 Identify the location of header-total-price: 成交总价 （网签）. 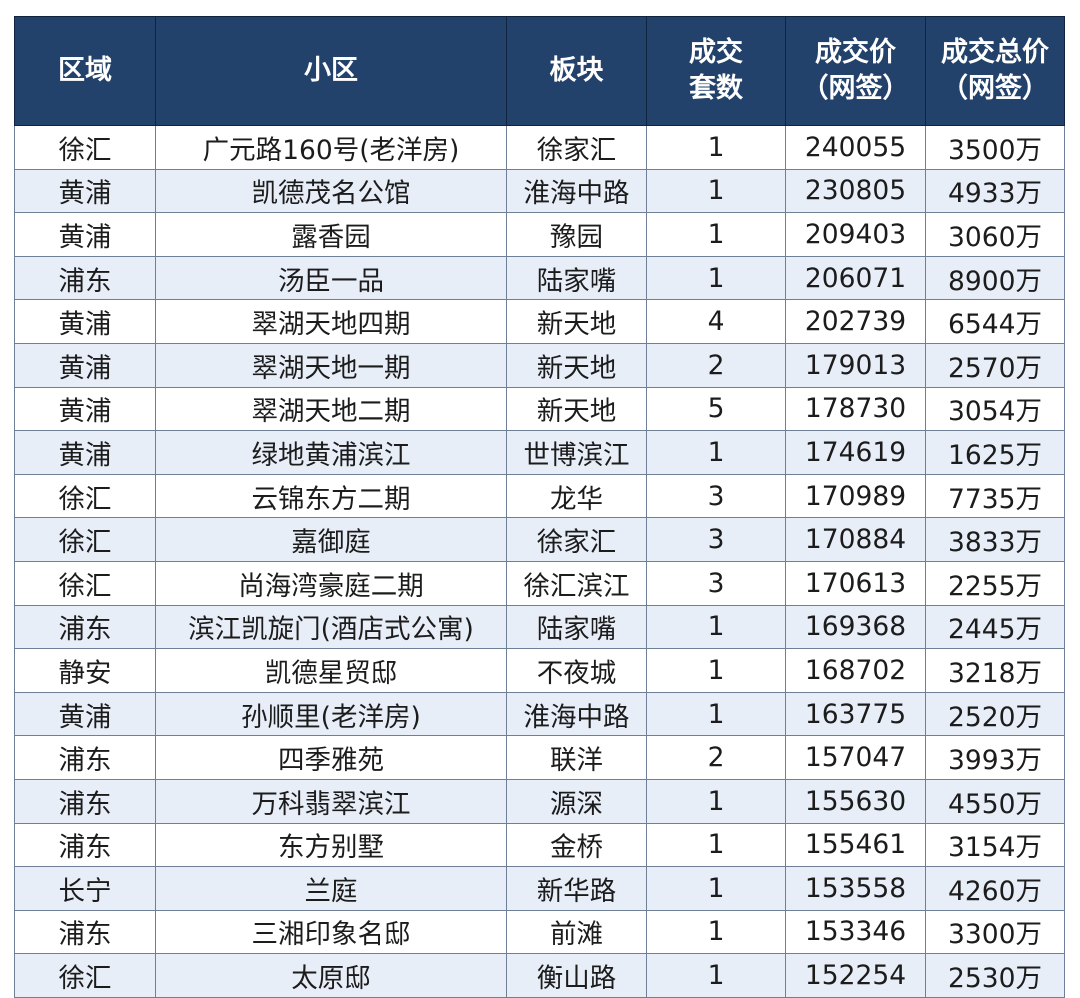
(995, 71).